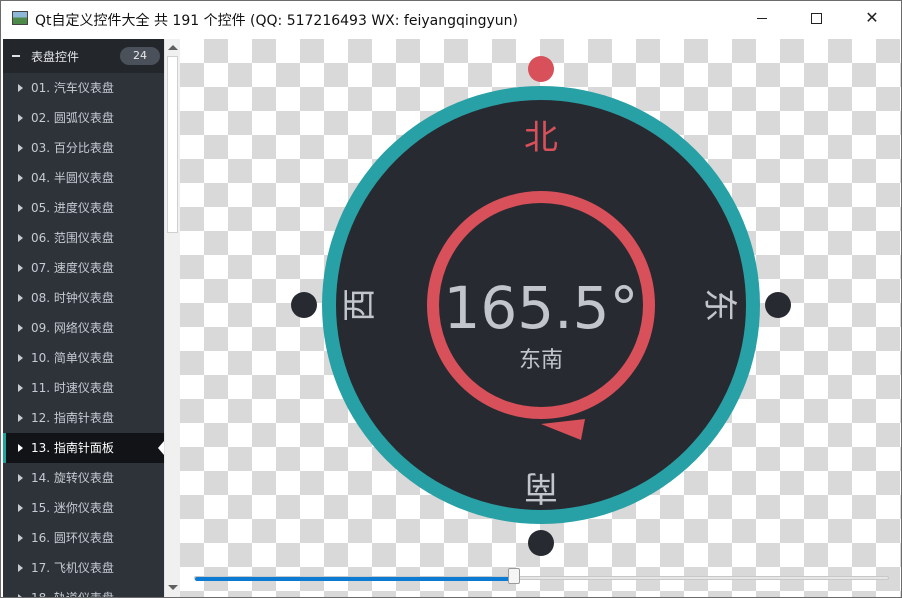  What do you see at coordinates (83, 56) in the screenshot?
I see `group-header-gauges: 表盘控件 24` at bounding box center [83, 56].